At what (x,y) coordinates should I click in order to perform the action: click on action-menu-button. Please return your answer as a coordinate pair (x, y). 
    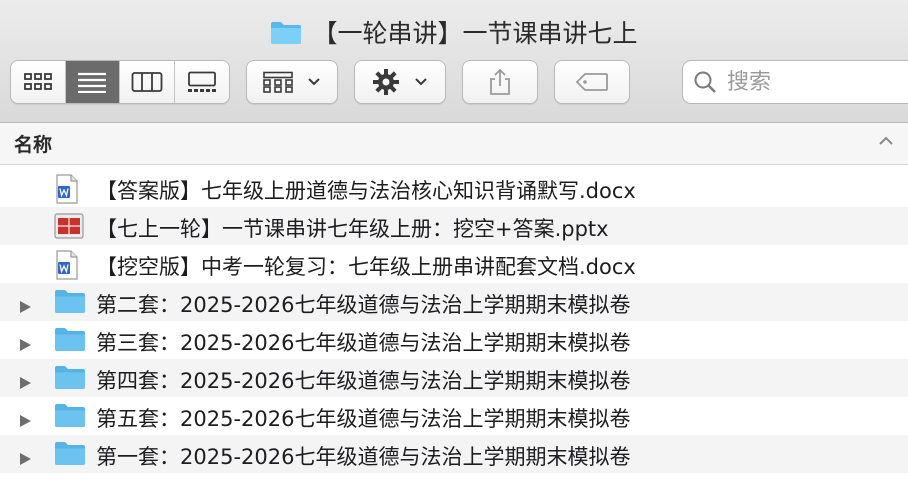
    Looking at the image, I should click on (400, 82).